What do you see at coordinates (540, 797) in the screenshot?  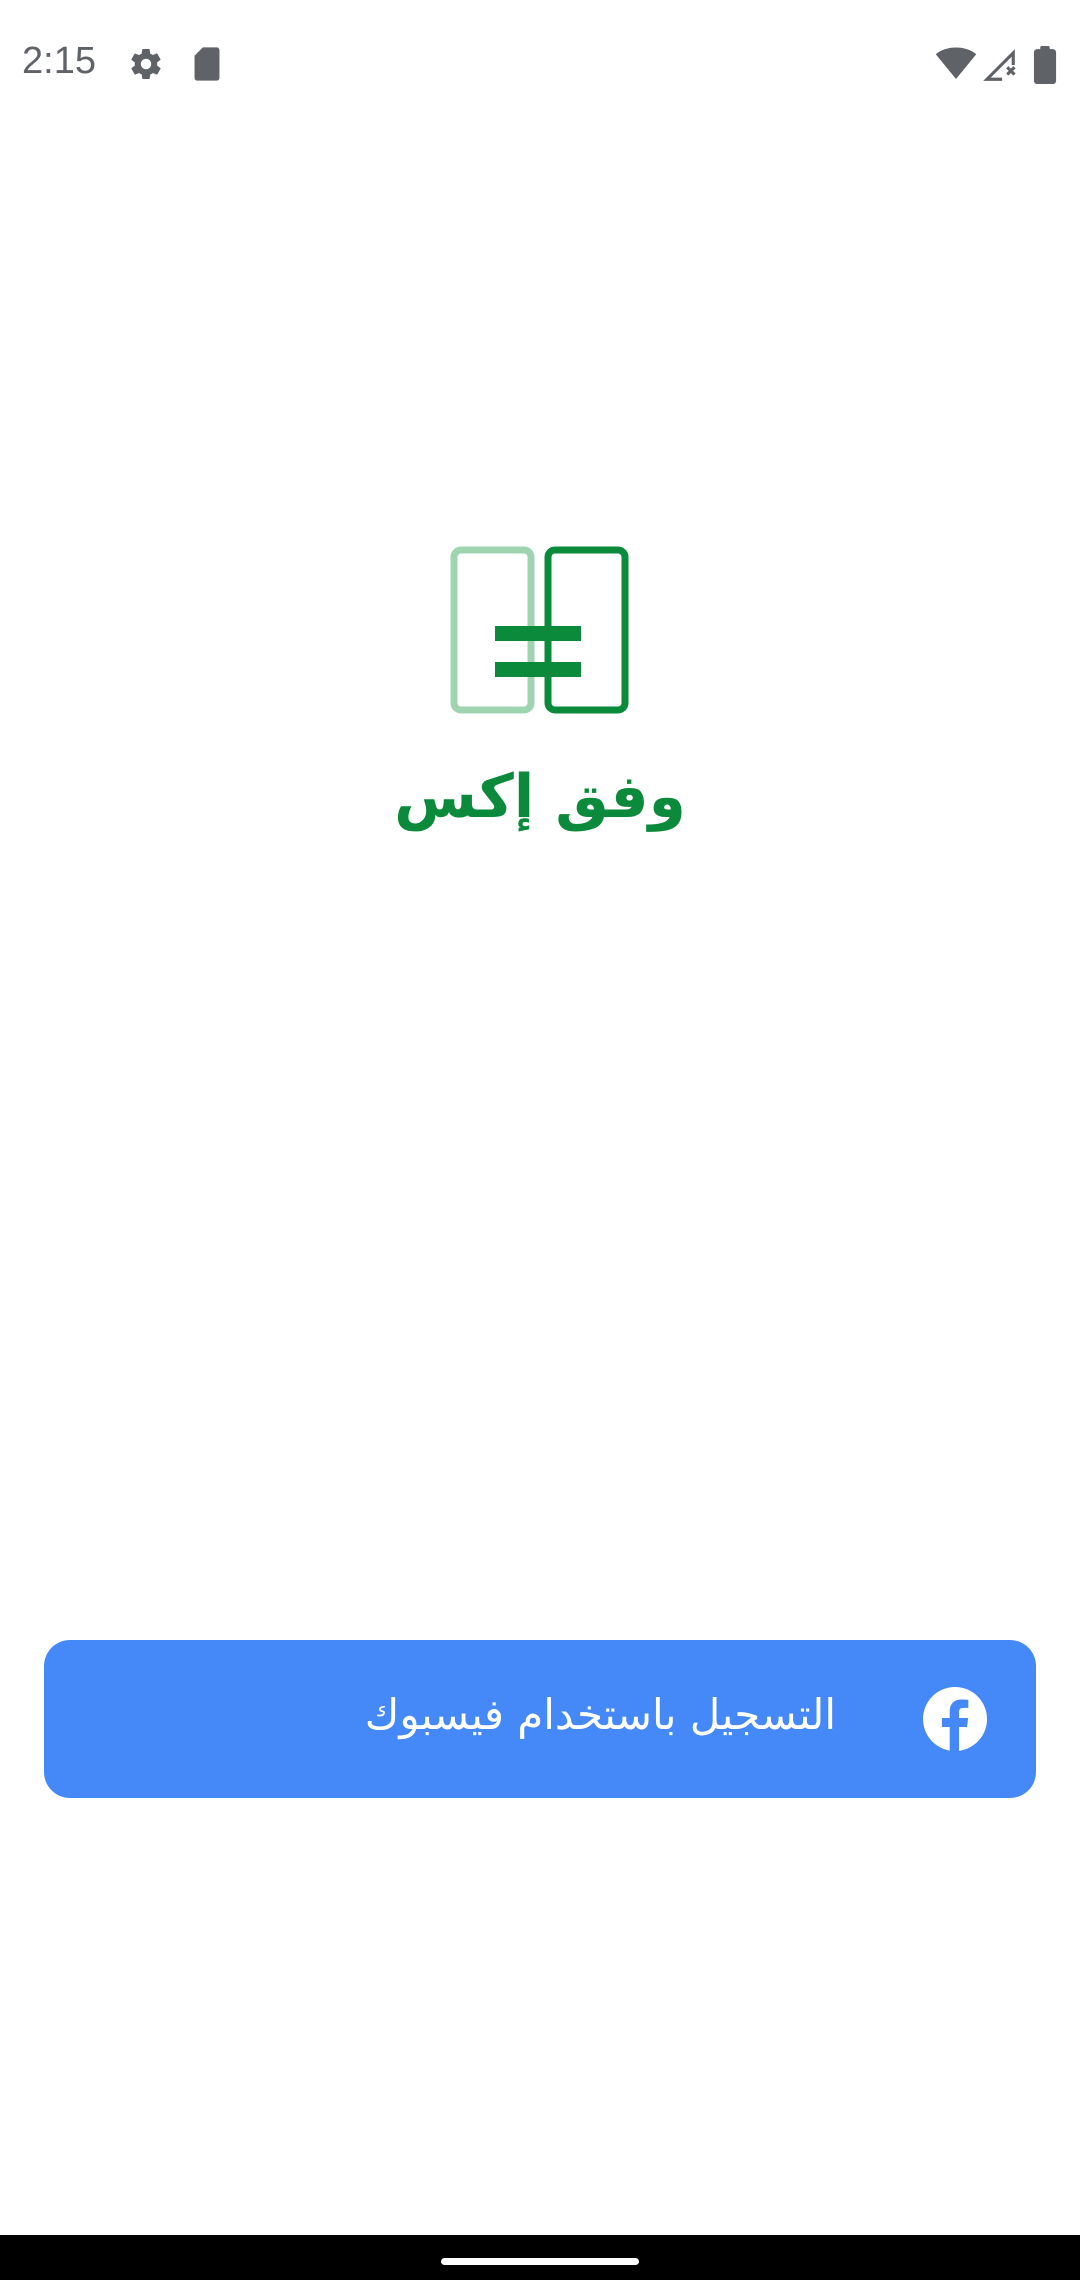 I see `app-title: وفق إكس` at bounding box center [540, 797].